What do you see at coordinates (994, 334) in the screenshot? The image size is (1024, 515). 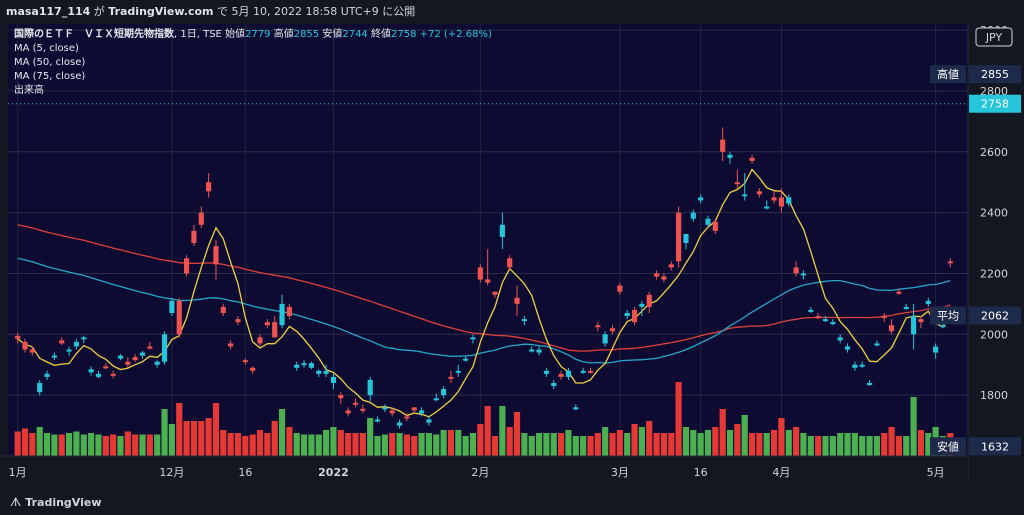 I see `price-tick-label: 2000` at bounding box center [994, 334].